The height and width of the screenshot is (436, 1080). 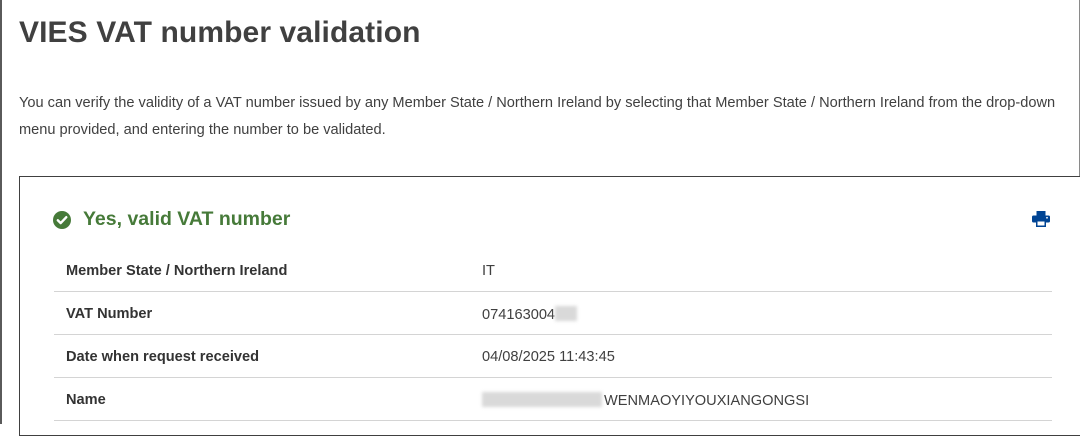 What do you see at coordinates (86, 400) in the screenshot?
I see `name-label: Name` at bounding box center [86, 400].